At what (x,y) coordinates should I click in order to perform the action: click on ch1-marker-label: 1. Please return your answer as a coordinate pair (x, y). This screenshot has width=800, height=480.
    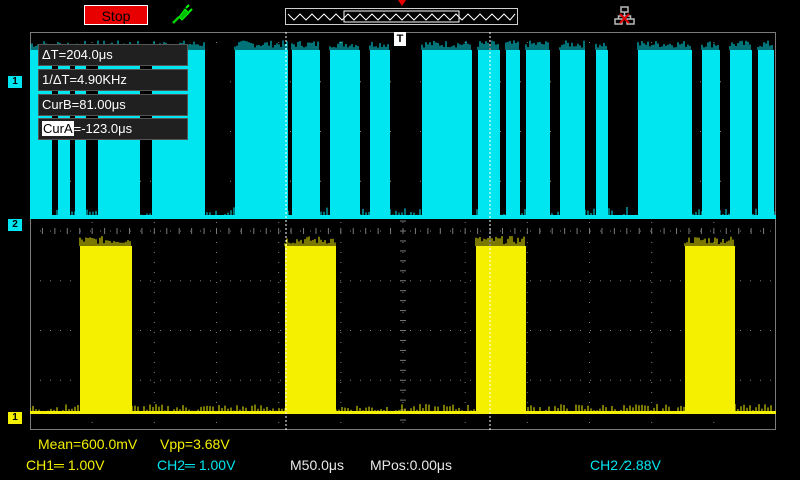
    Looking at the image, I should click on (15, 81).